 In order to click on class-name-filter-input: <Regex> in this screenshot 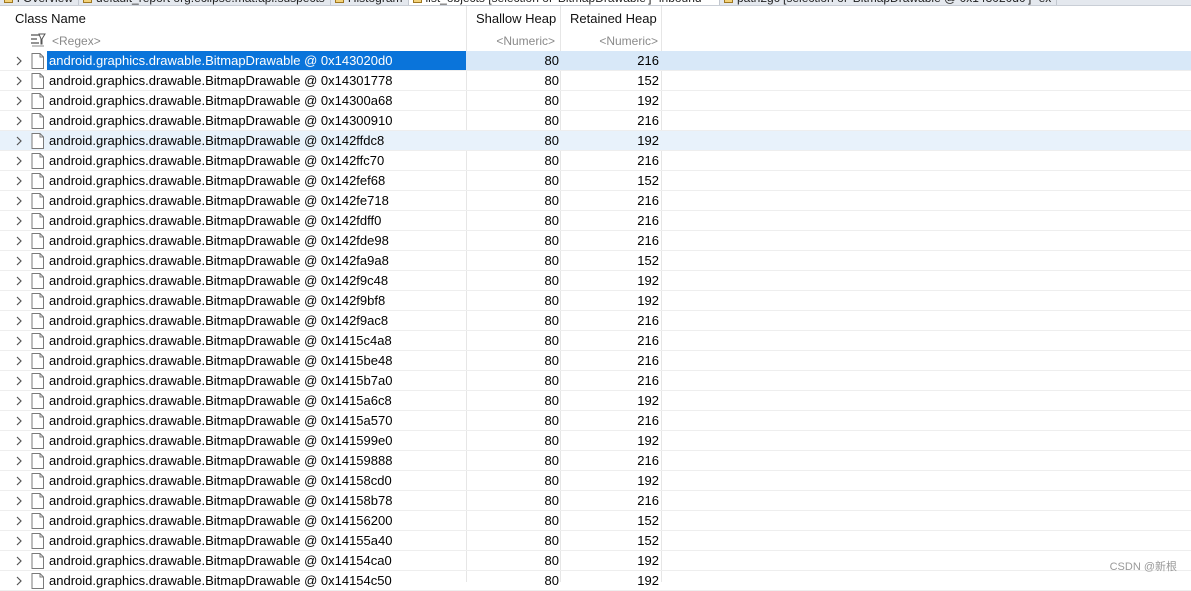, I will do `click(76, 41)`.